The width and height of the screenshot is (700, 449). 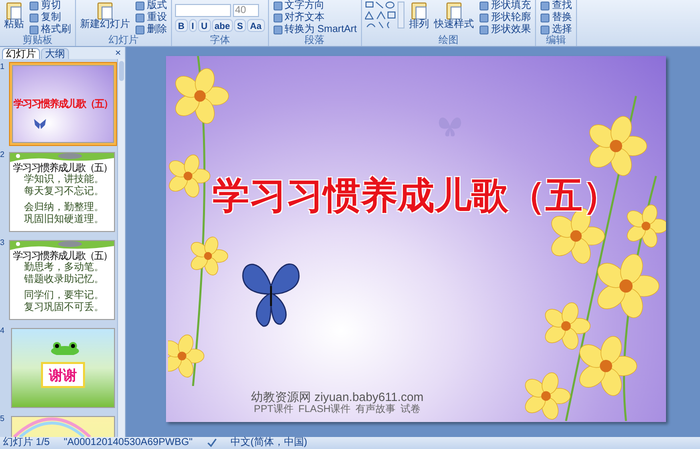 What do you see at coordinates (64, 308) in the screenshot?
I see `thumbnail-text: 复习巩固不可丢。` at bounding box center [64, 308].